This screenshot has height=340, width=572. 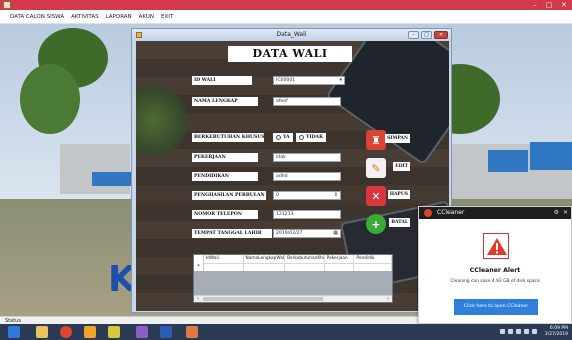 I want to click on tanggal-lahir-datepicker: 2019/02/27 ▦, so click(x=307, y=233).